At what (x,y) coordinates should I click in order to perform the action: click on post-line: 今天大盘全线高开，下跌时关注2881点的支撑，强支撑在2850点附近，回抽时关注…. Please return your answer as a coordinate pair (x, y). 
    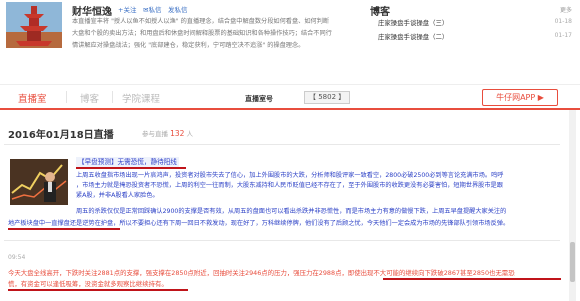
    Looking at the image, I should click on (261, 273).